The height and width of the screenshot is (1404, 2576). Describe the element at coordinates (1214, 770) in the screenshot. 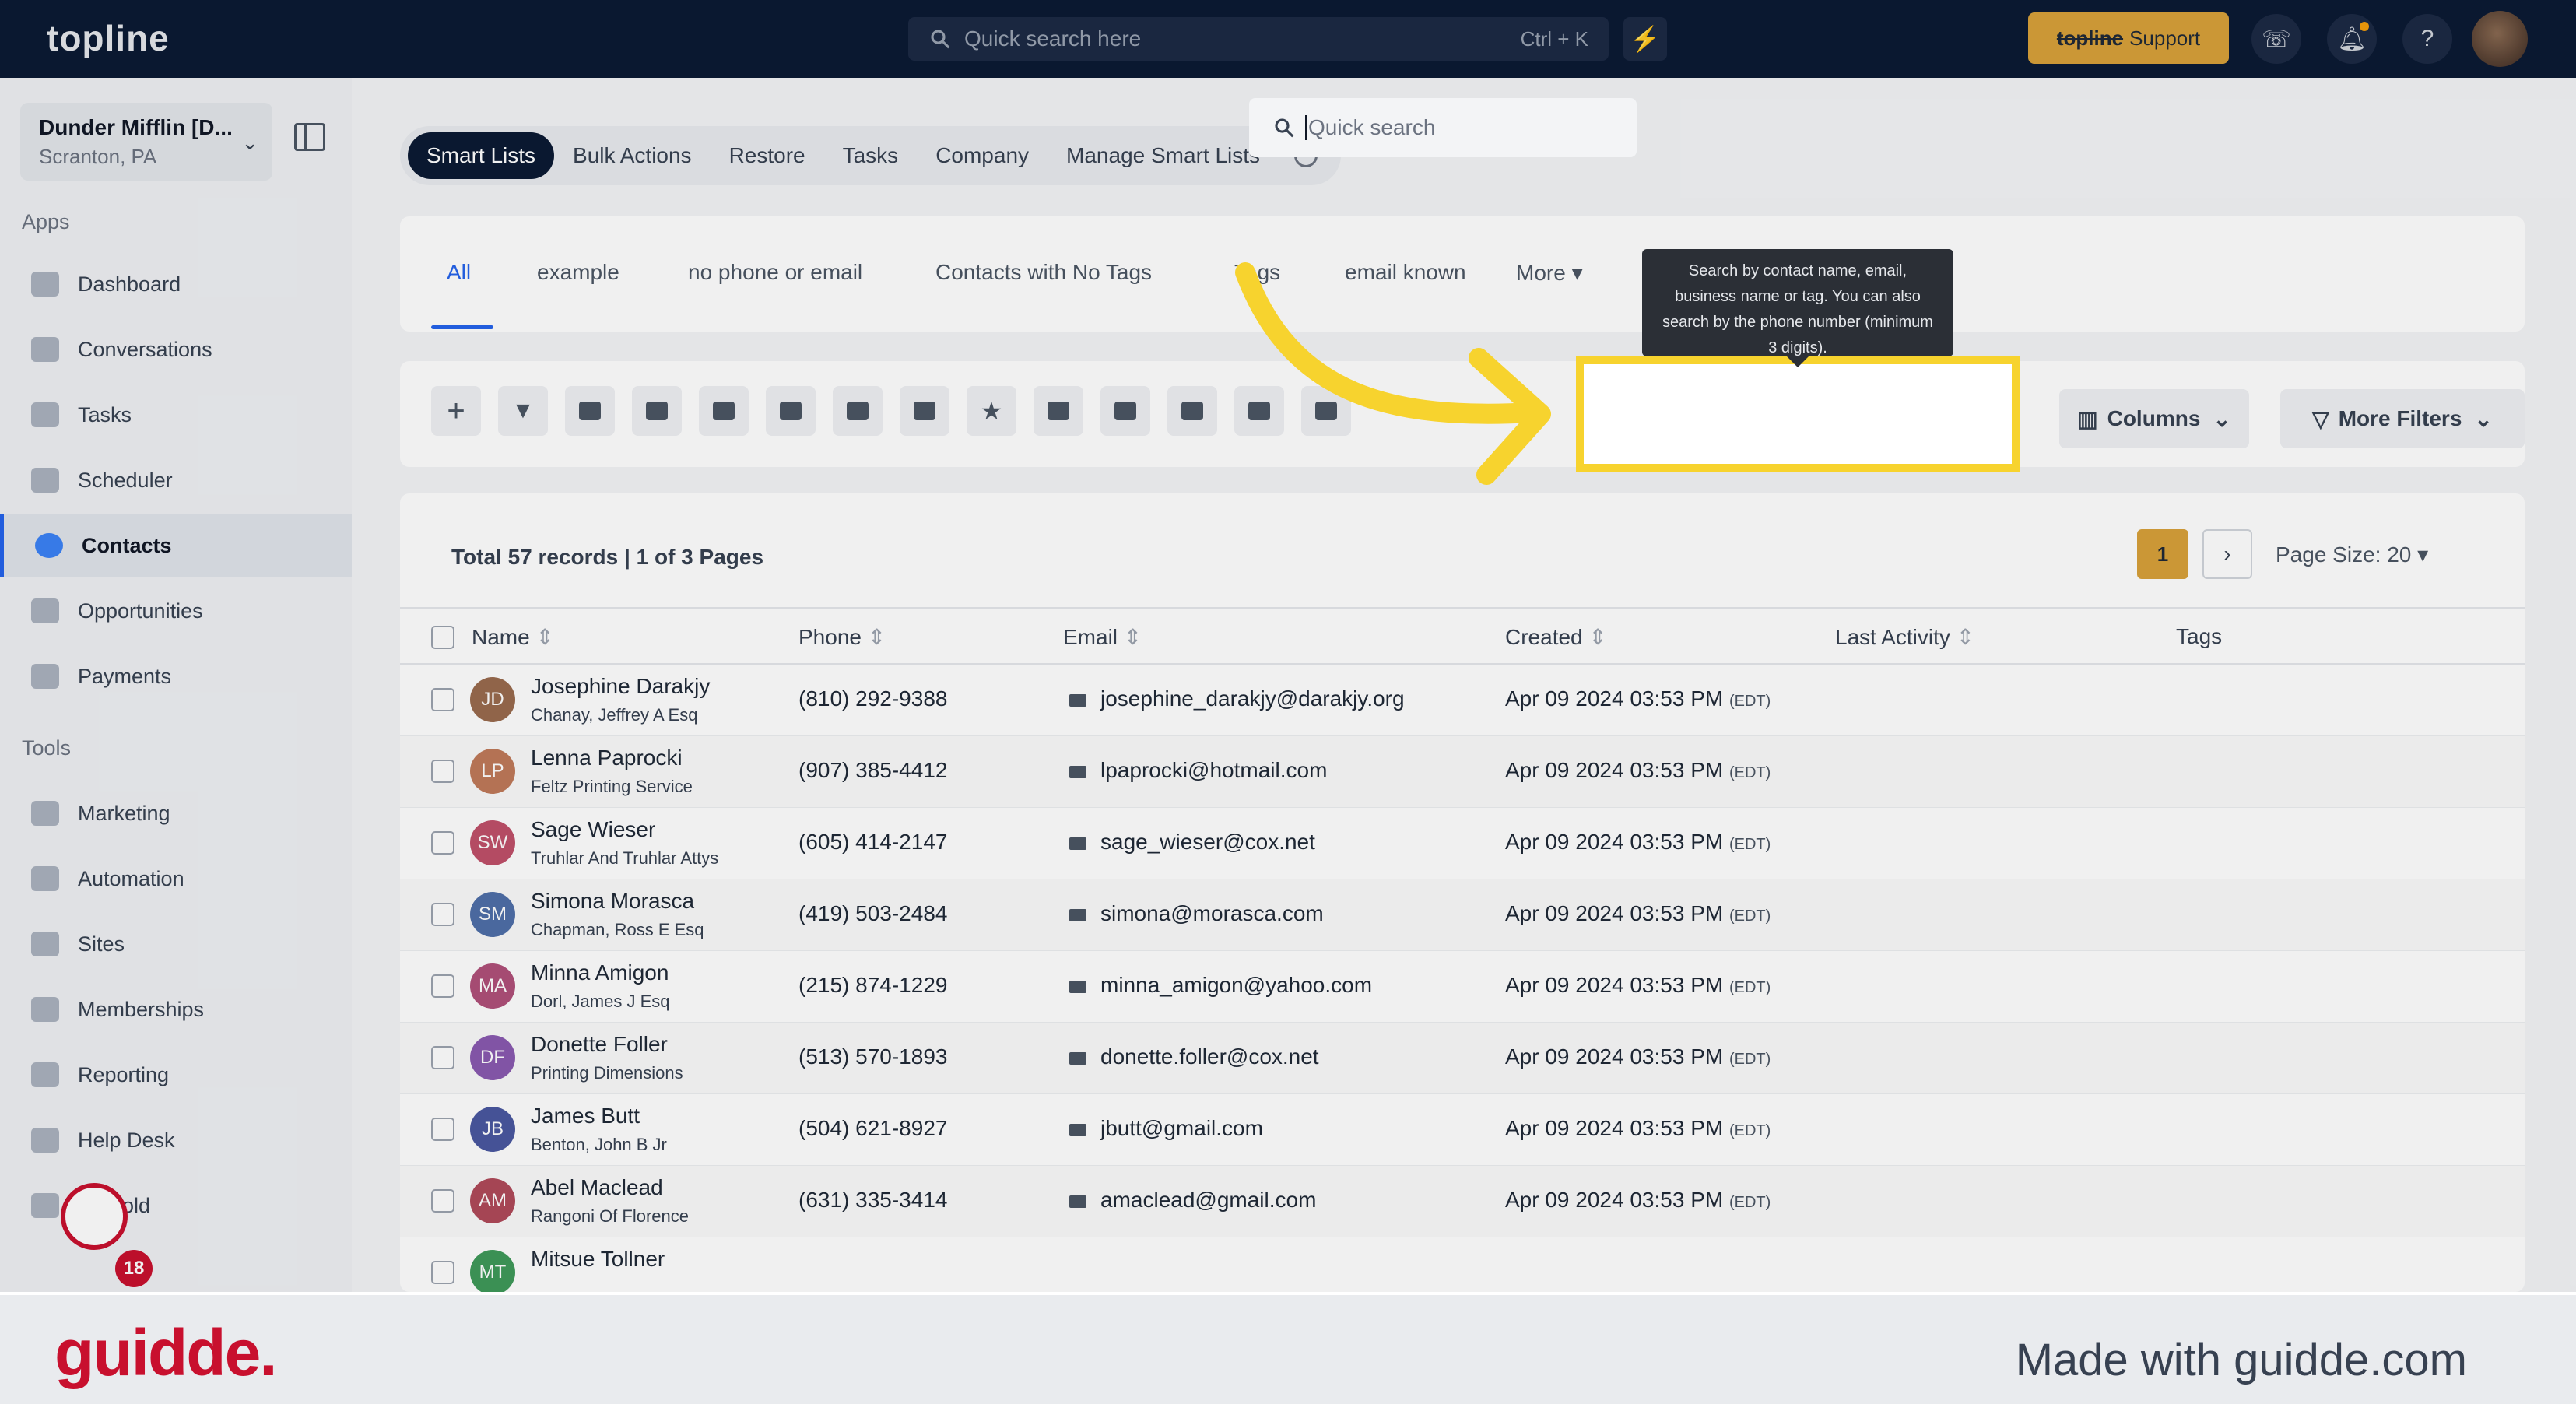

I see `contact-email: lpaprocki@hotmail.com` at that location.